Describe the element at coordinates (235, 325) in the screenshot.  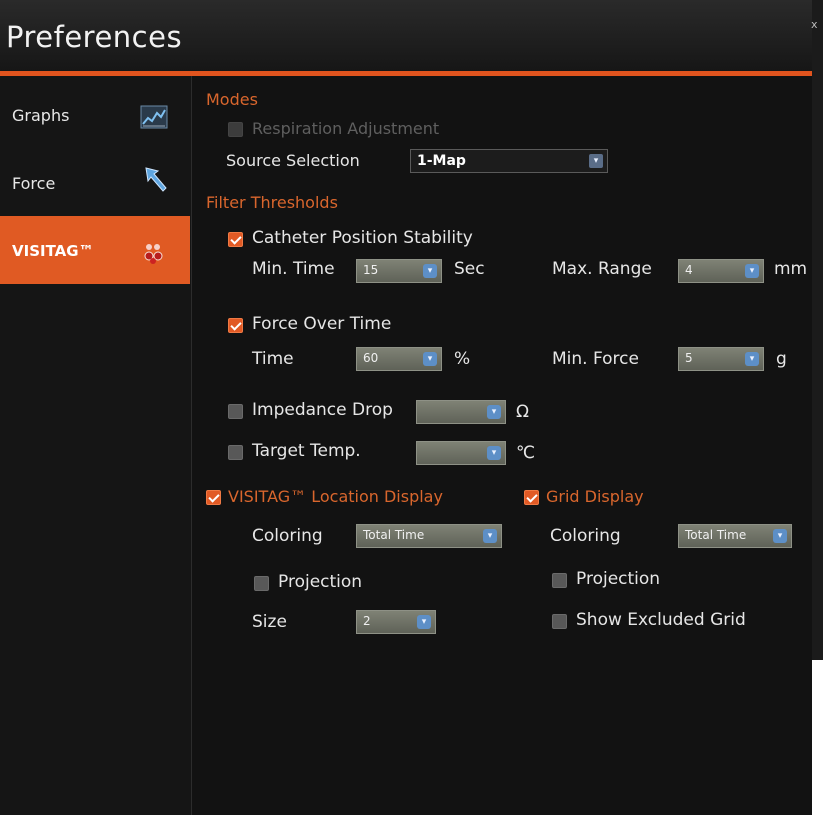
I see `force-over-time-checkbox` at that location.